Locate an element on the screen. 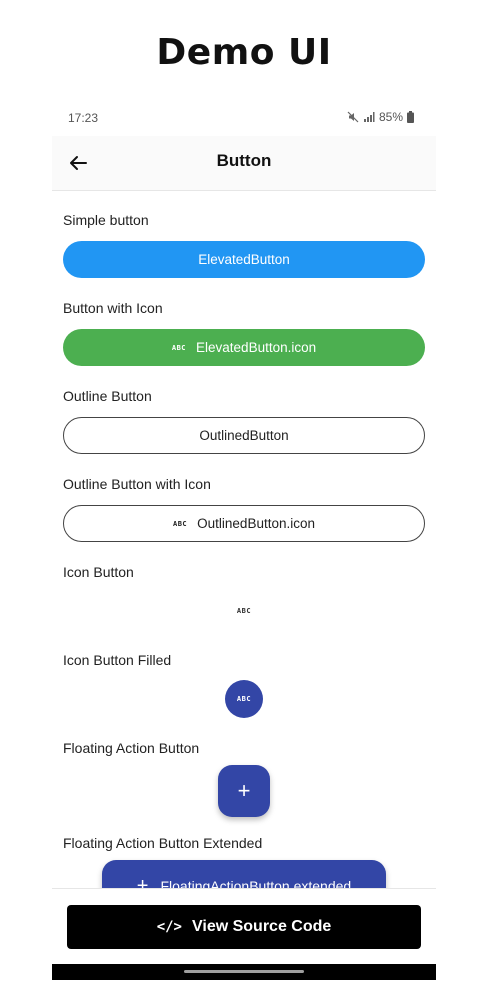 The height and width of the screenshot is (1000, 488). label-floating-action-button-extended: Floating Action Button Extended is located at coordinates (163, 843).